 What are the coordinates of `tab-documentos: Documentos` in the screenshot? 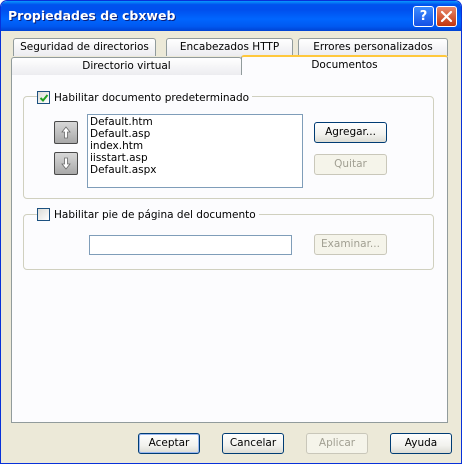 It's located at (344, 64).